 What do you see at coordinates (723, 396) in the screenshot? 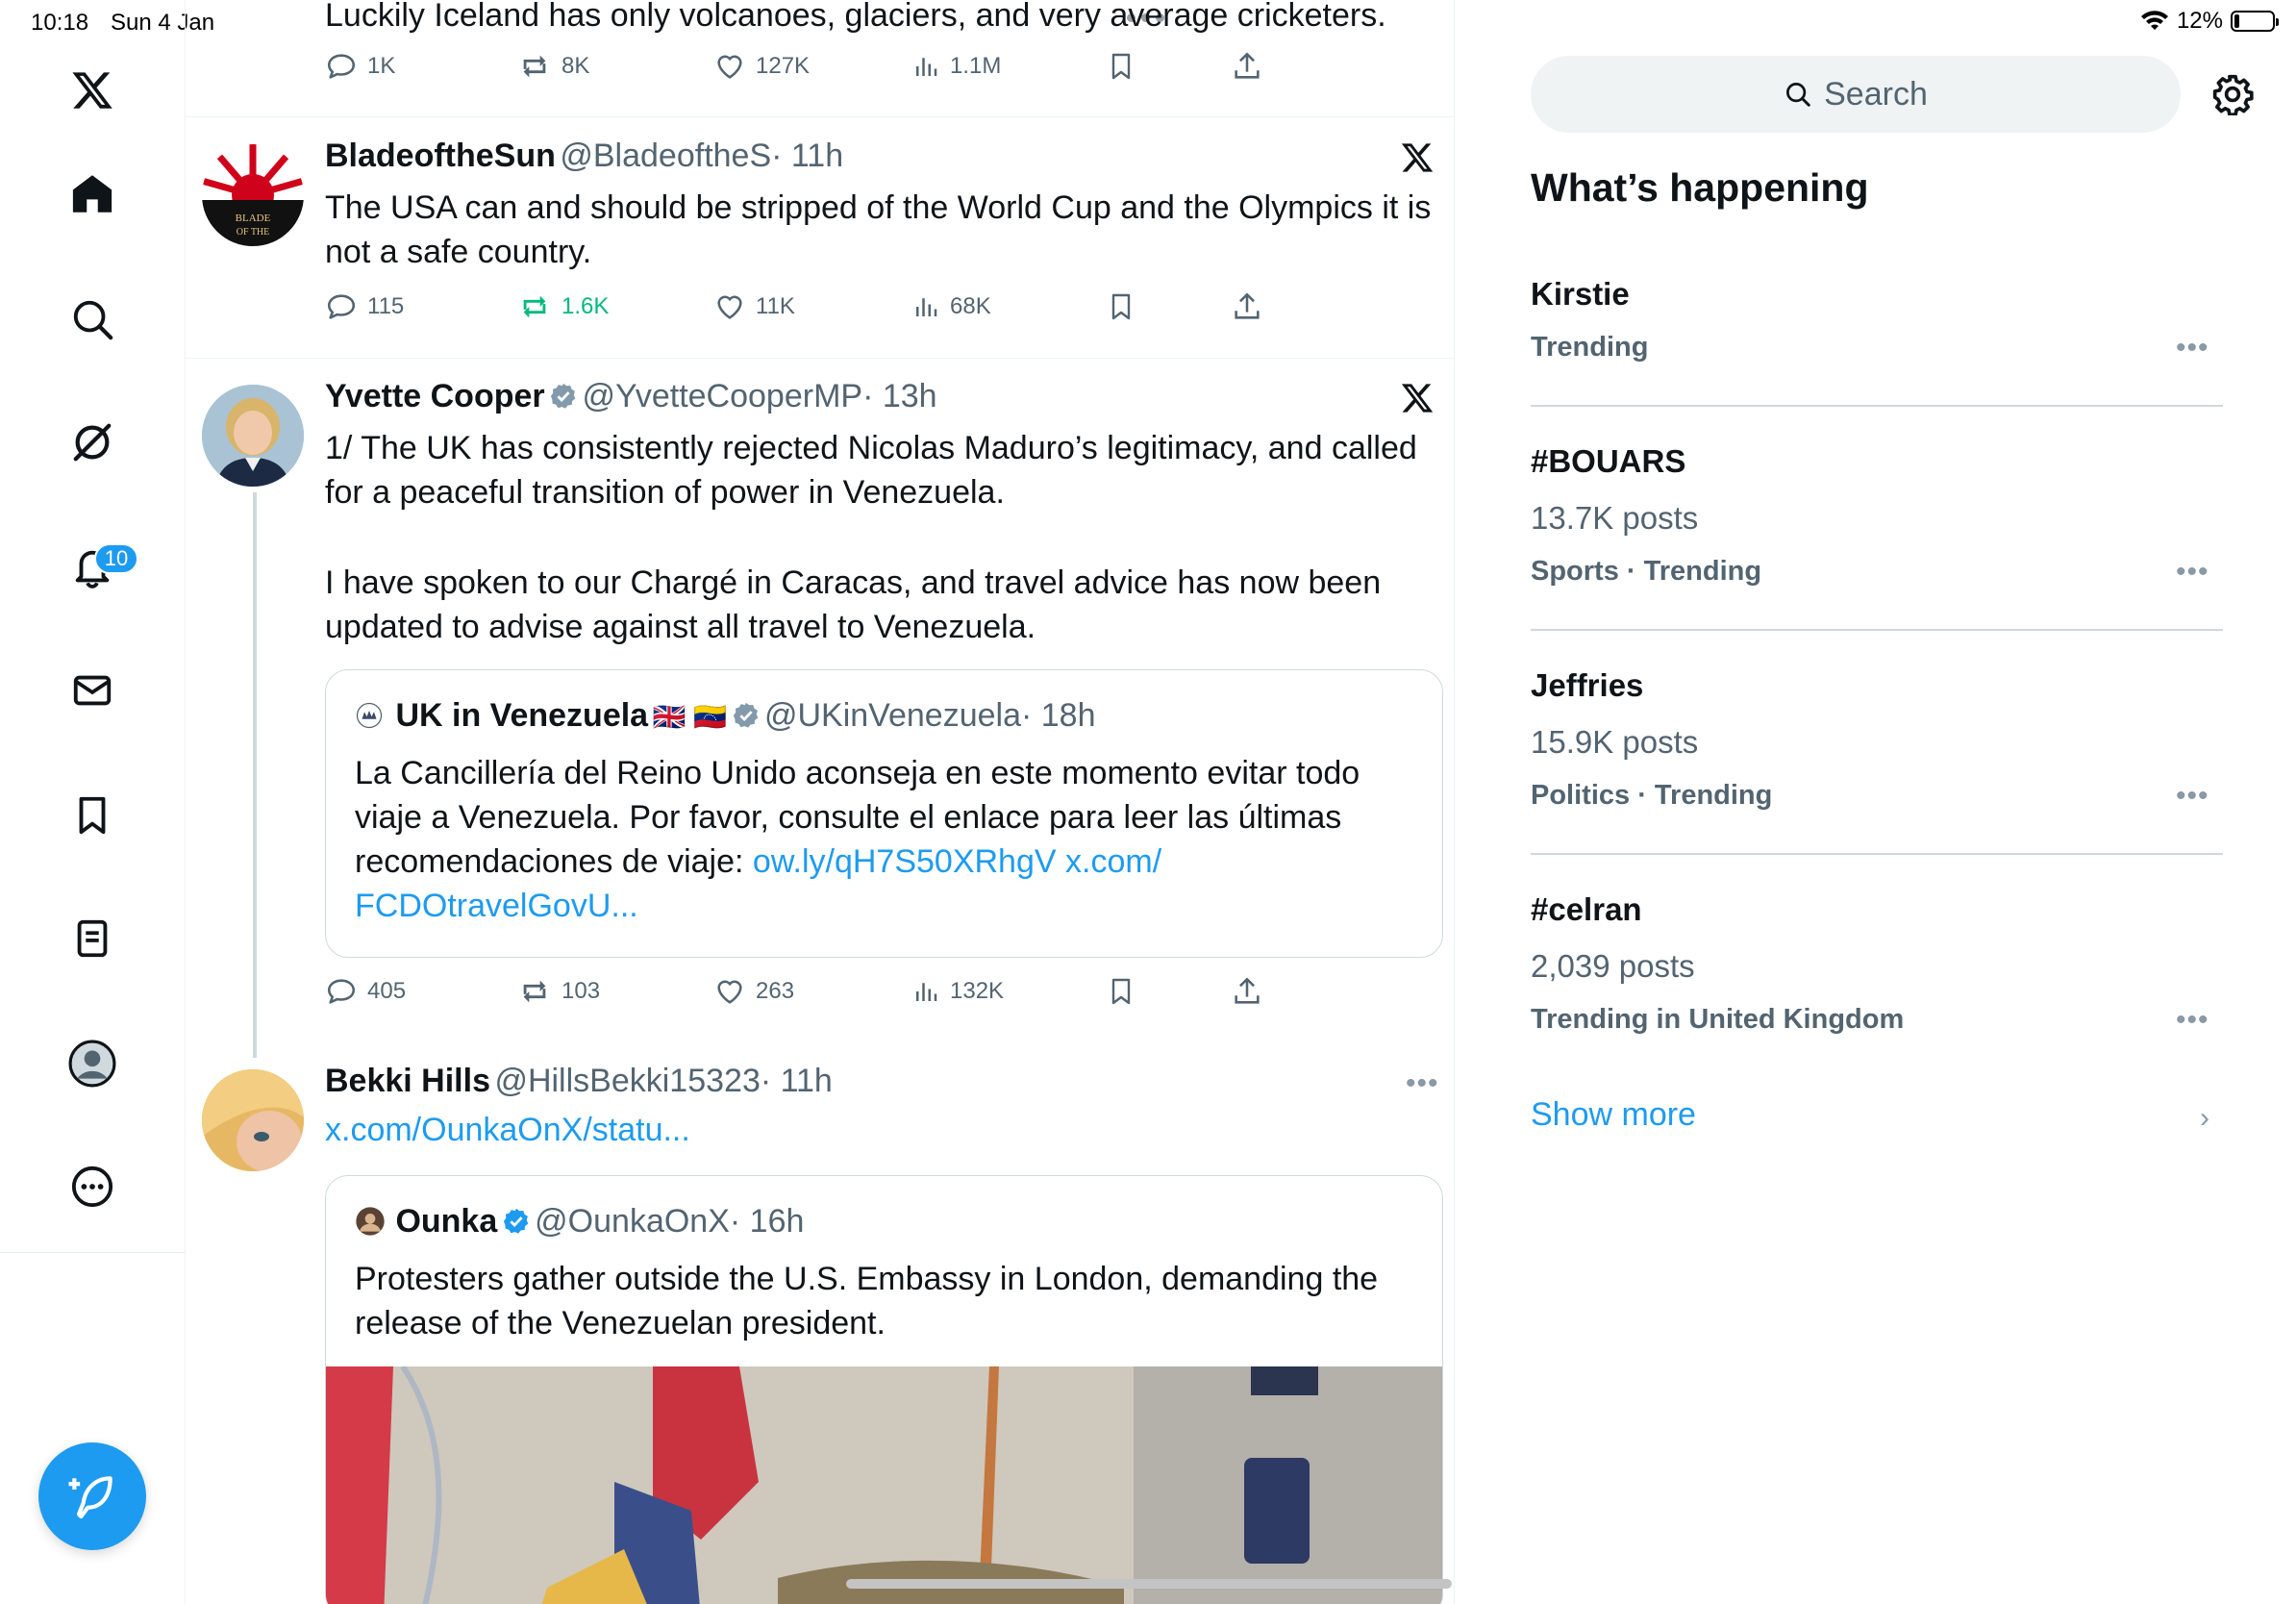
I see `author-handle: @YvetteCooperMP` at bounding box center [723, 396].